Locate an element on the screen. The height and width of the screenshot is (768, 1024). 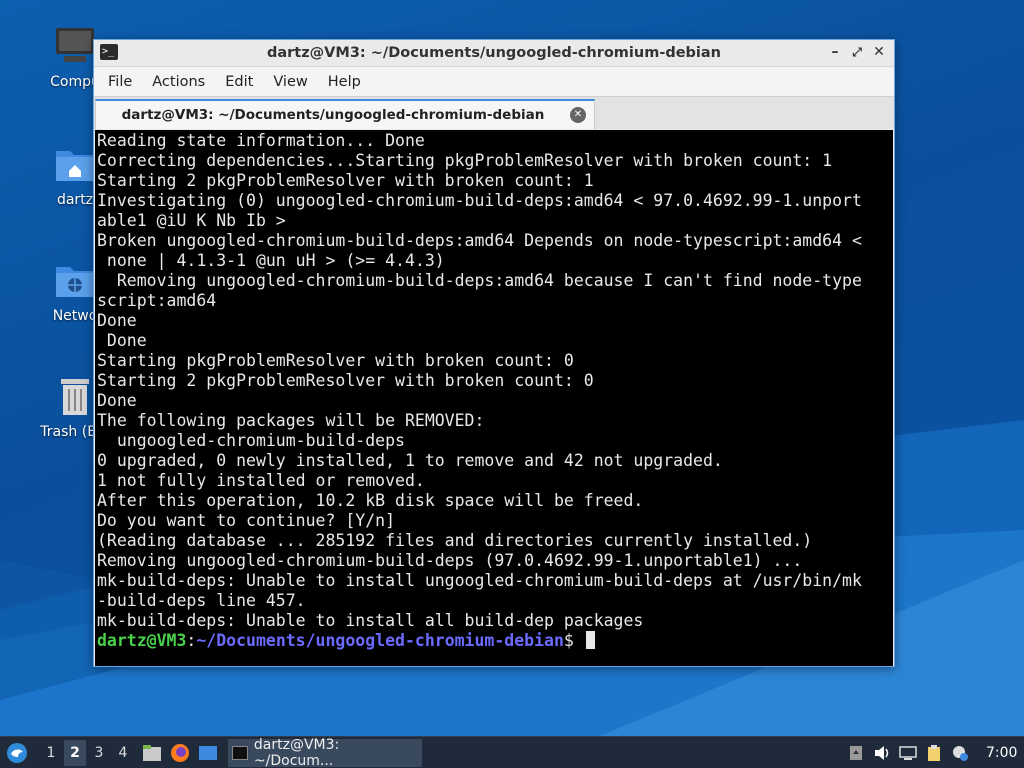
terminal-line: script:amd64 is located at coordinates (157, 300).